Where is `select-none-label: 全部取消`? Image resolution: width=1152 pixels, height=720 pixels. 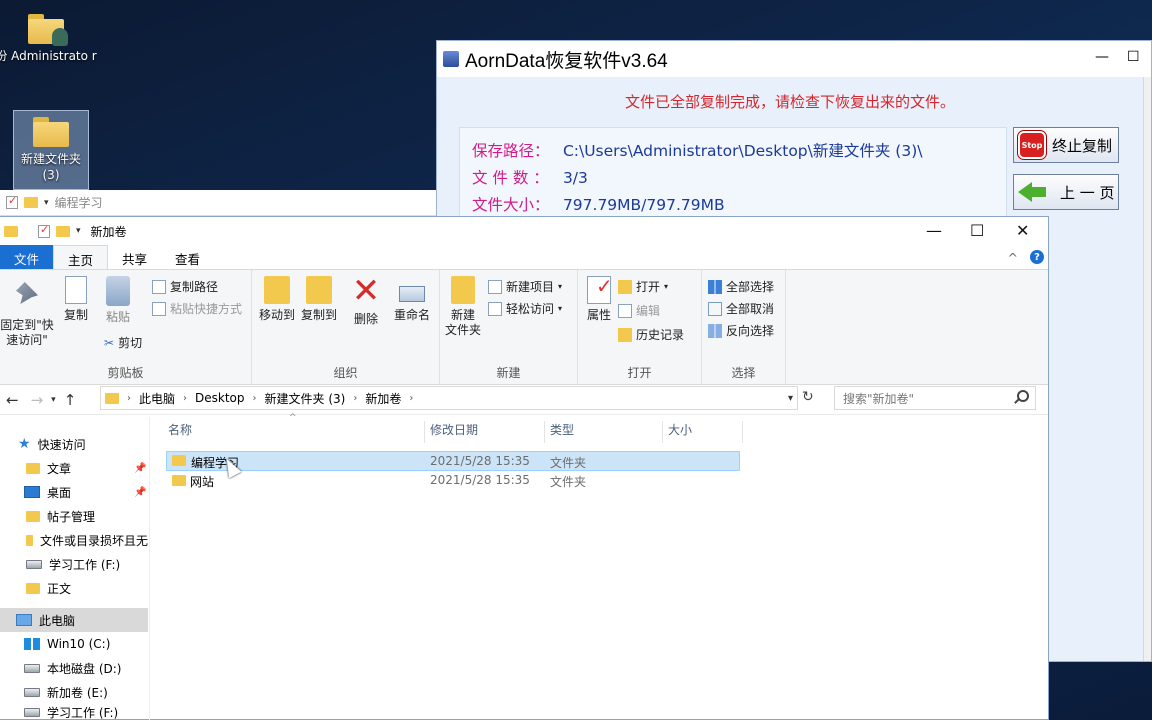
select-none-label: 全部取消 is located at coordinates (750, 309).